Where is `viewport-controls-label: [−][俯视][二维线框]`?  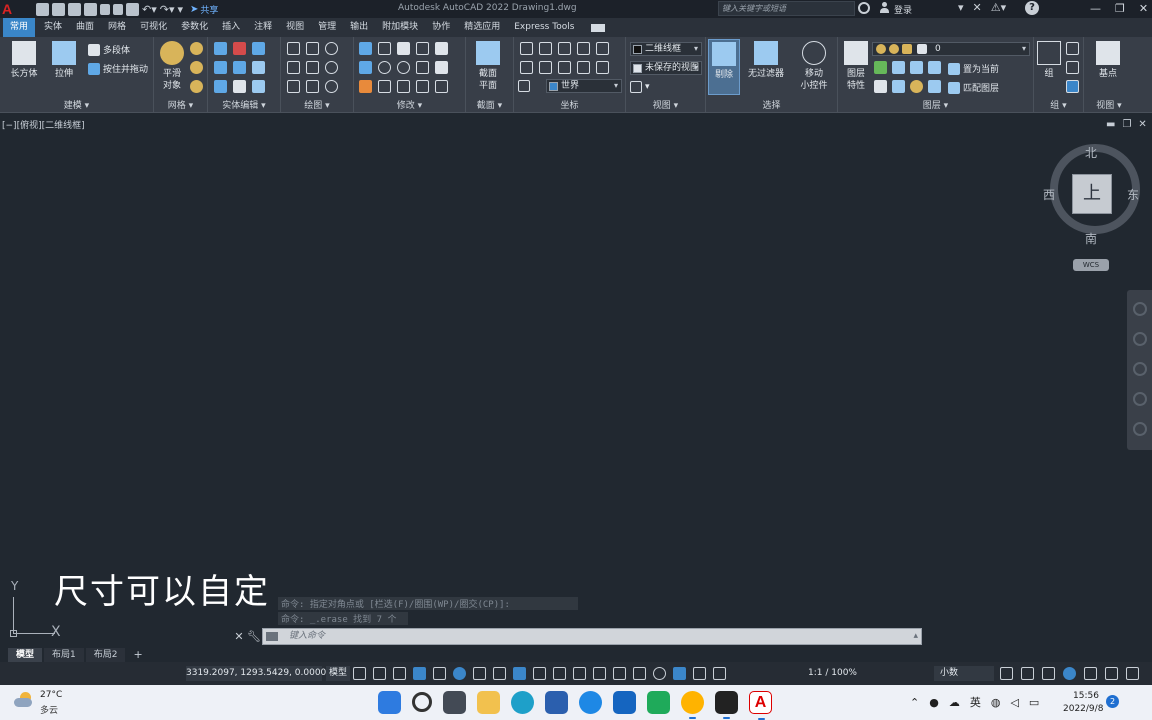
viewport-controls-label: [−][俯视][二维线框] is located at coordinates (43, 124).